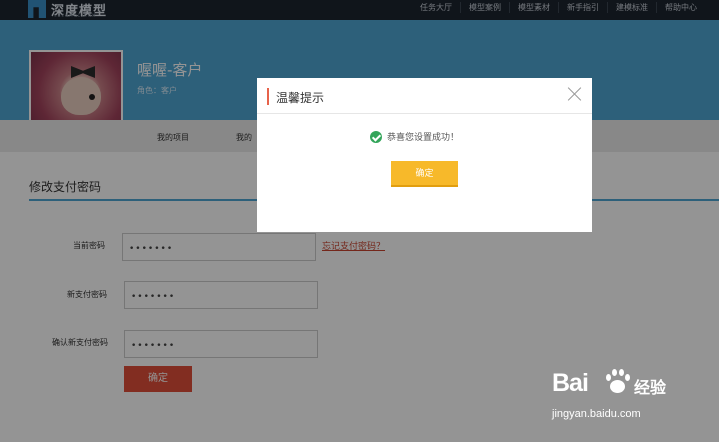 Image resolution: width=719 pixels, height=442 pixels. I want to click on baidu-jingyan-watermark: Bai 经验 jingyan.baidu.com, so click(632, 395).